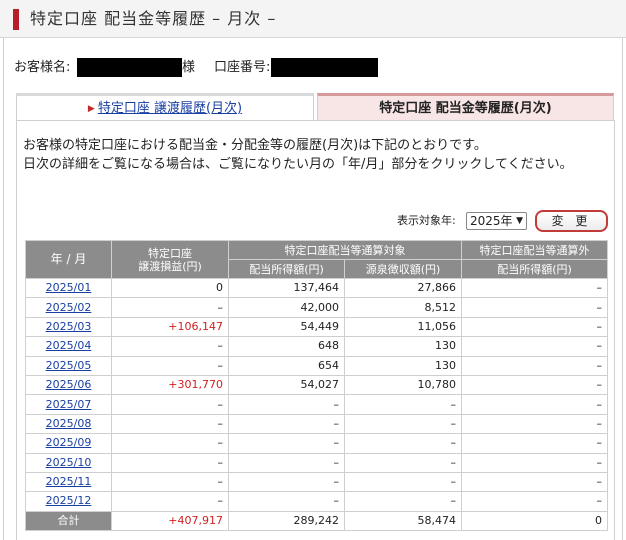 The image size is (626, 540). What do you see at coordinates (534, 521) in the screenshot?
I see `total-non-dividend: 0` at bounding box center [534, 521].